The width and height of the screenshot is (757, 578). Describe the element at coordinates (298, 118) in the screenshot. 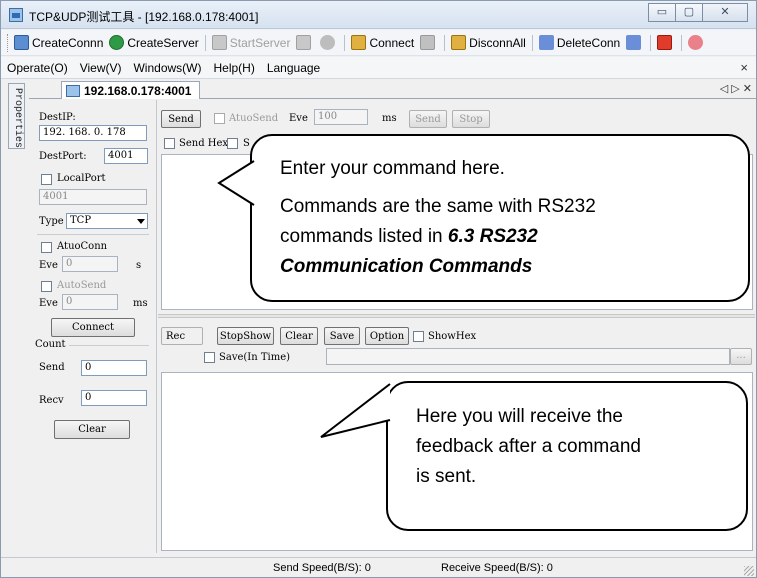

I see `send-eve-label: Eve` at that location.